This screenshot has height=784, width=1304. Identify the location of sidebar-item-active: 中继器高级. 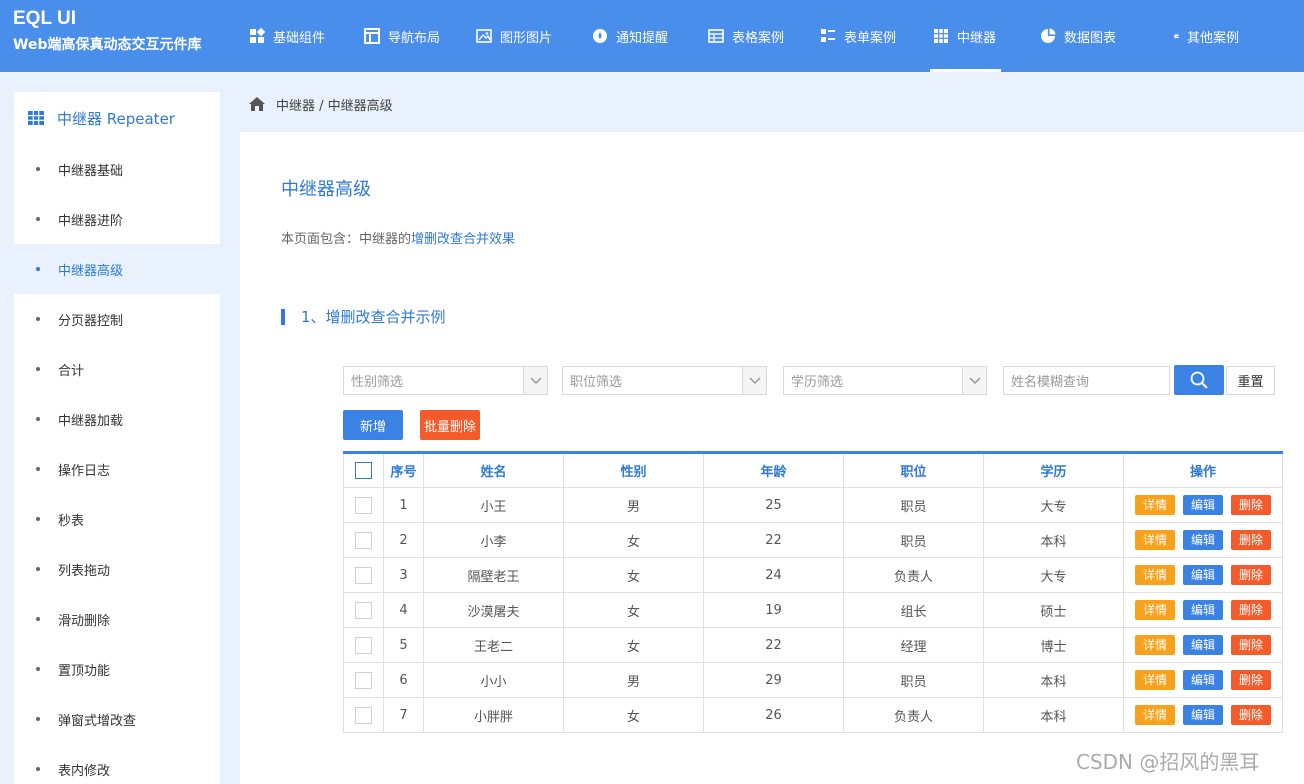
(117, 269).